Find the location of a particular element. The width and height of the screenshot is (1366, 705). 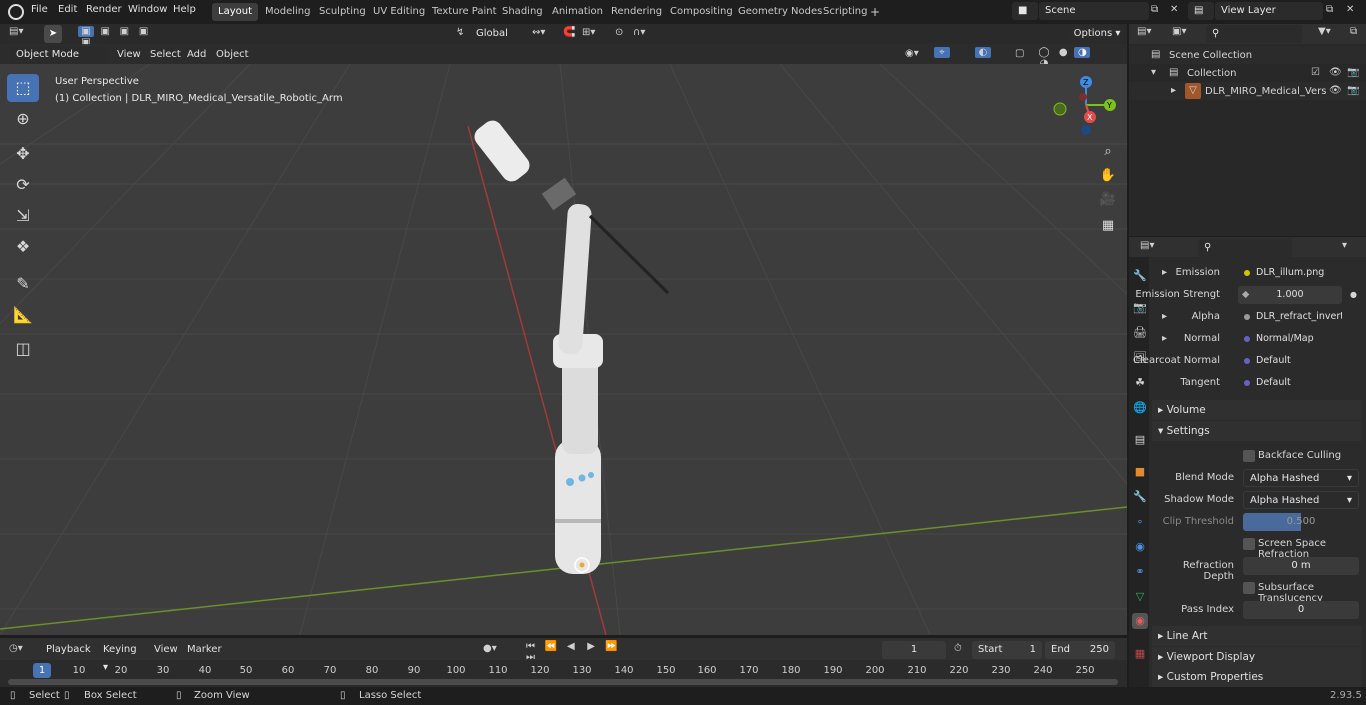

tab-shading: Shading is located at coordinates (522, 12).